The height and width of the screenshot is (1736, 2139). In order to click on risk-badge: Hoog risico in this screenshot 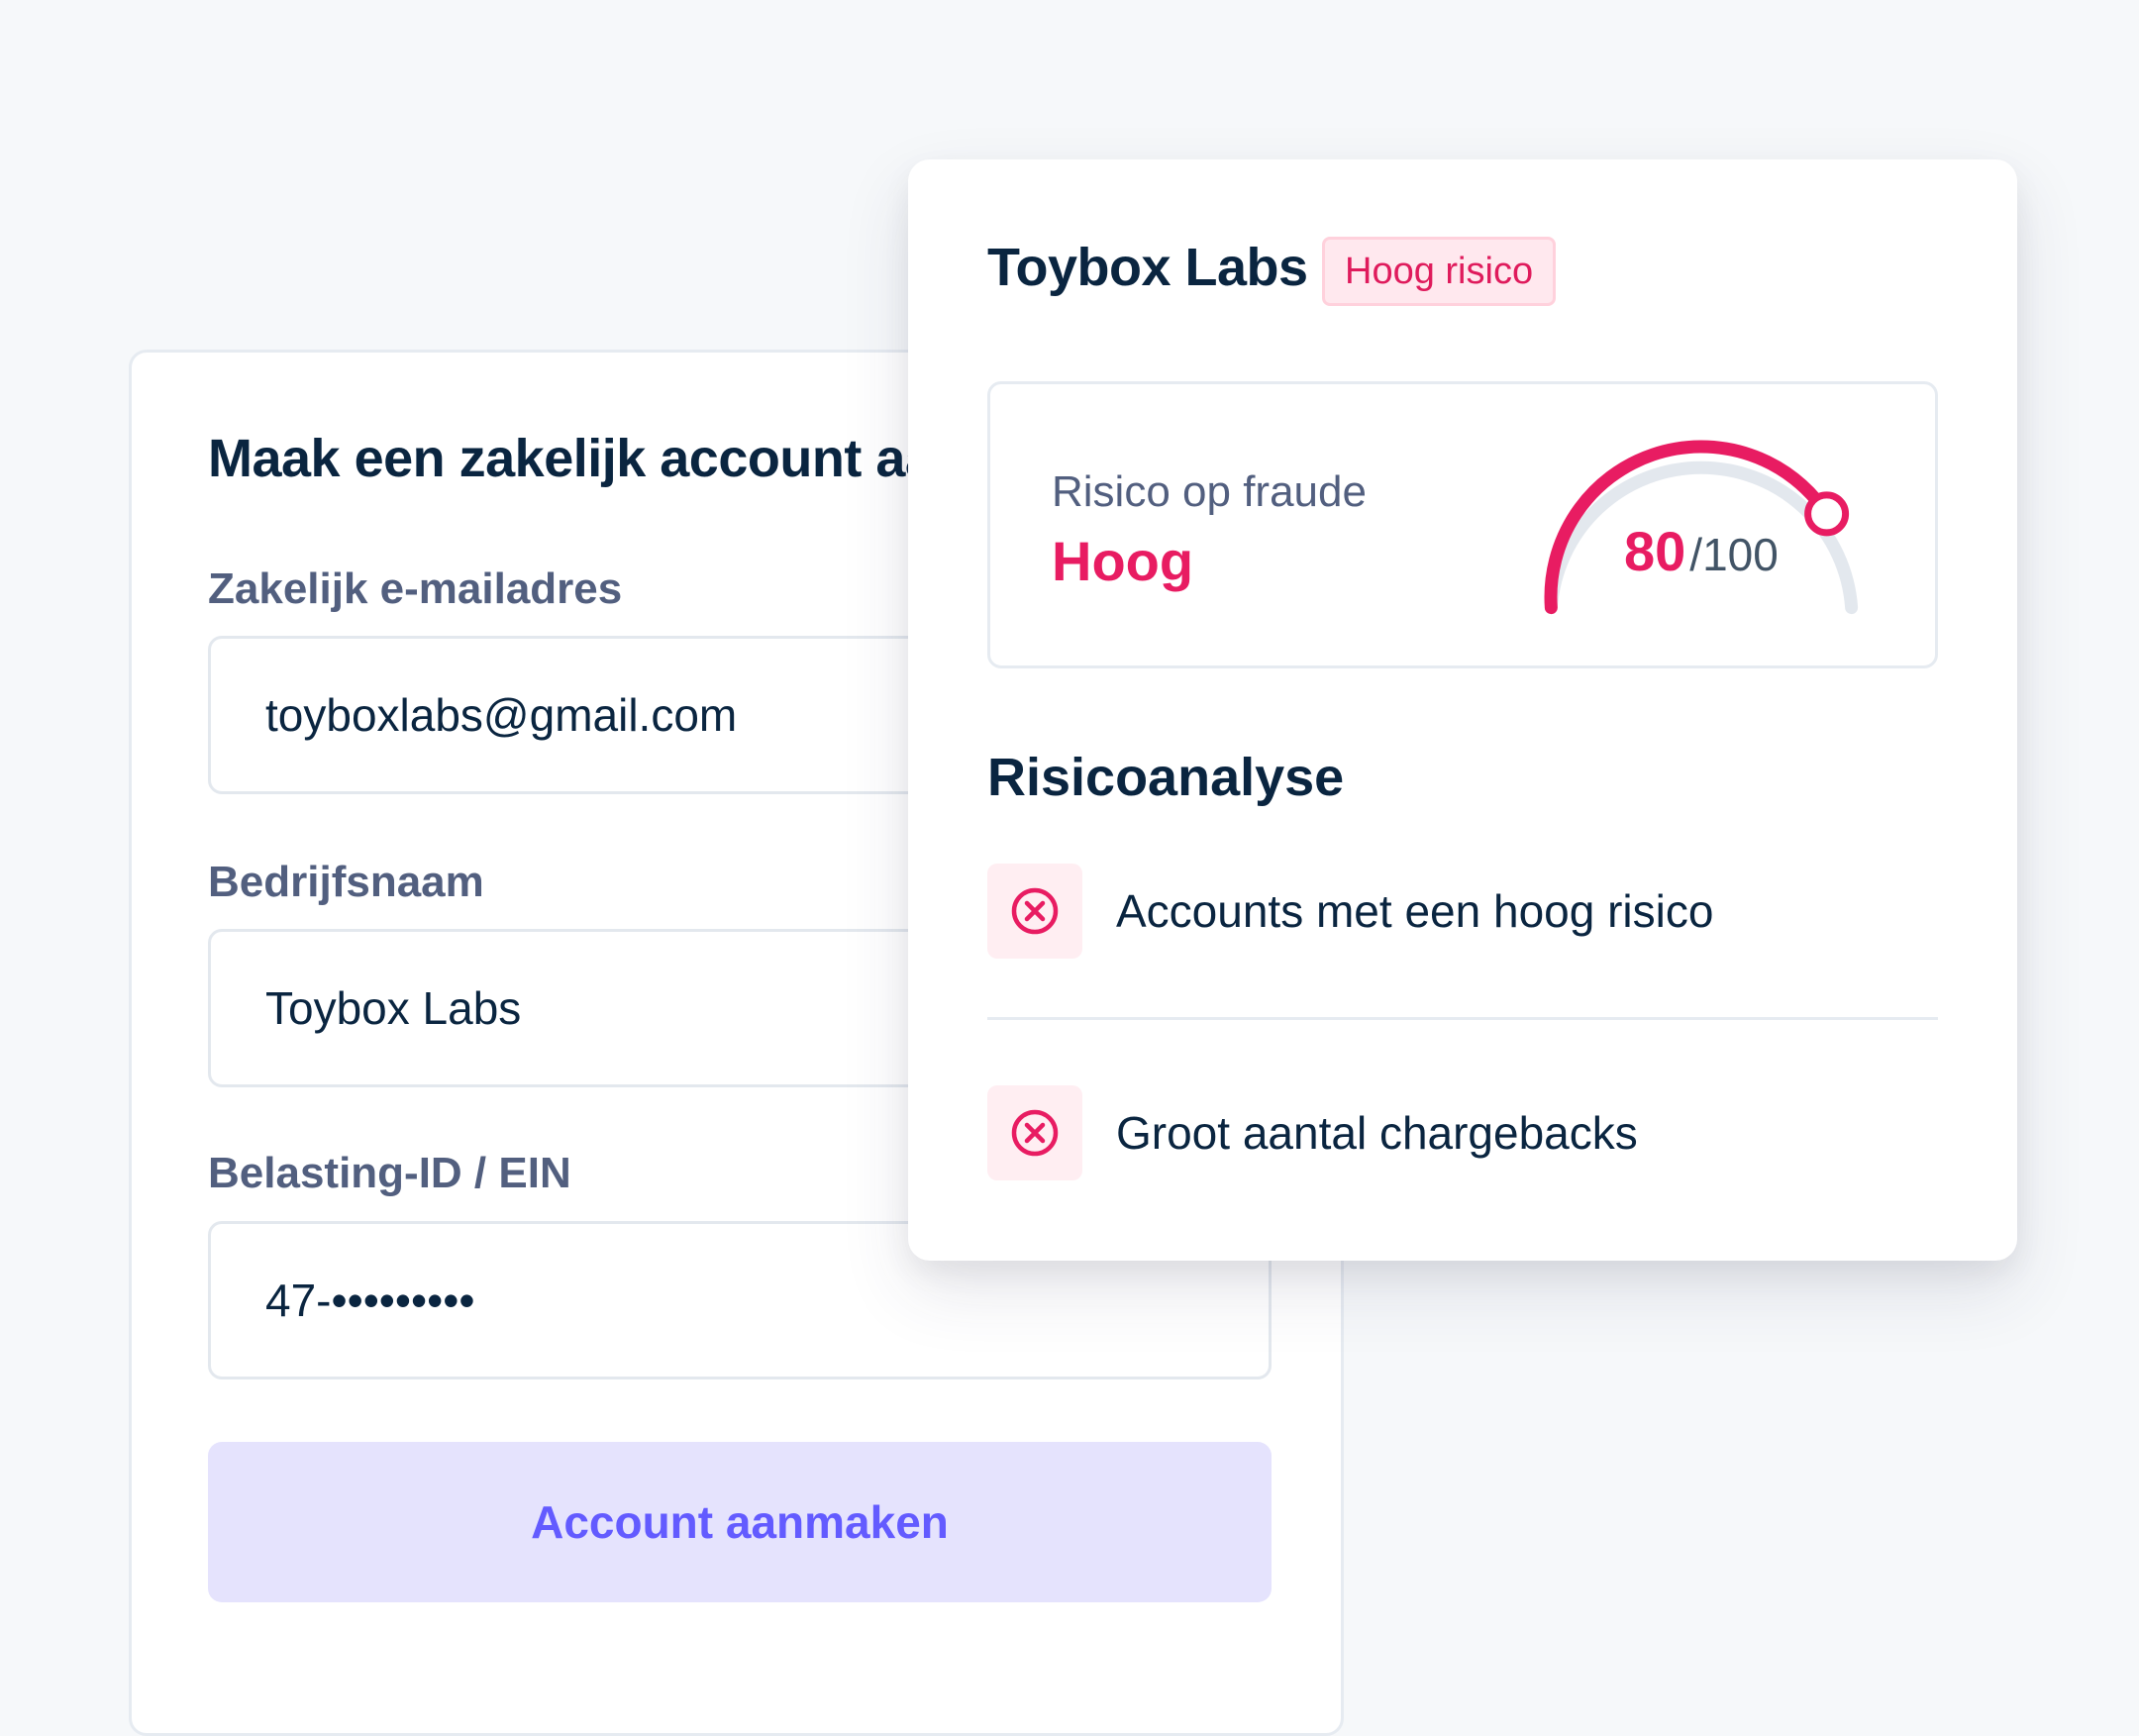, I will do `click(1439, 271)`.